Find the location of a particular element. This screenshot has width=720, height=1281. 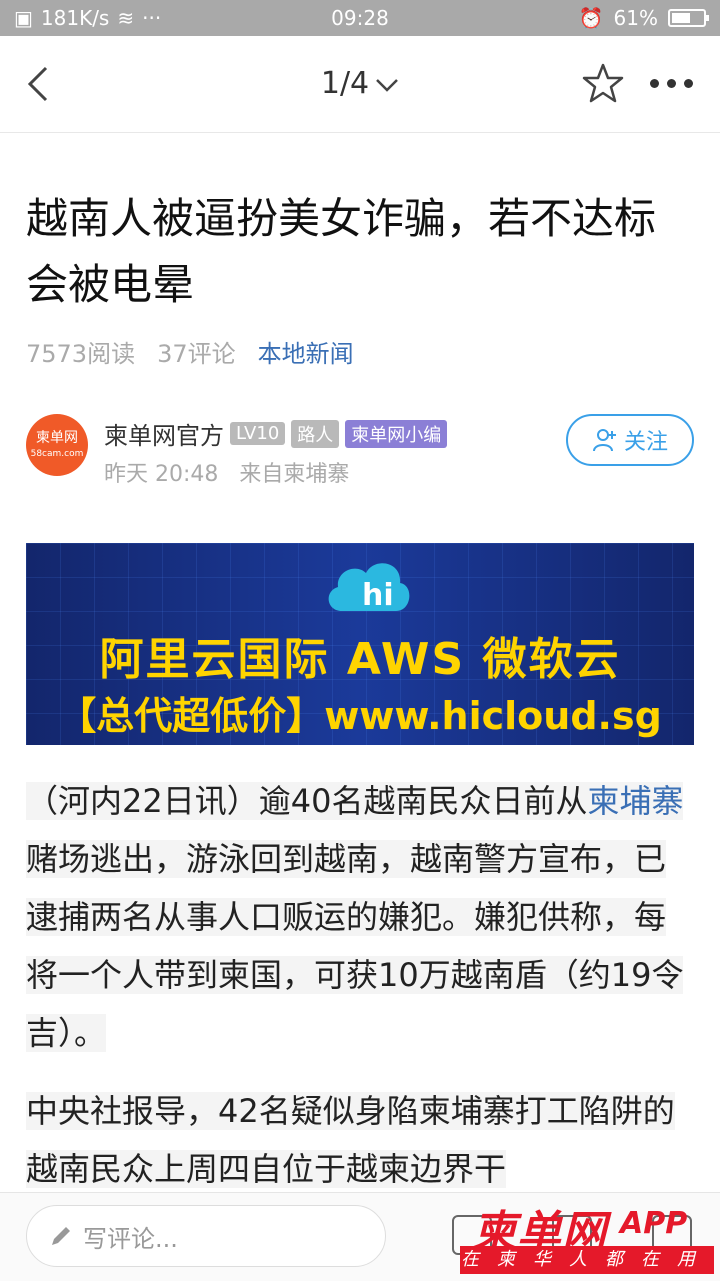

avatar-text: 柬单网 is located at coordinates (57, 438).